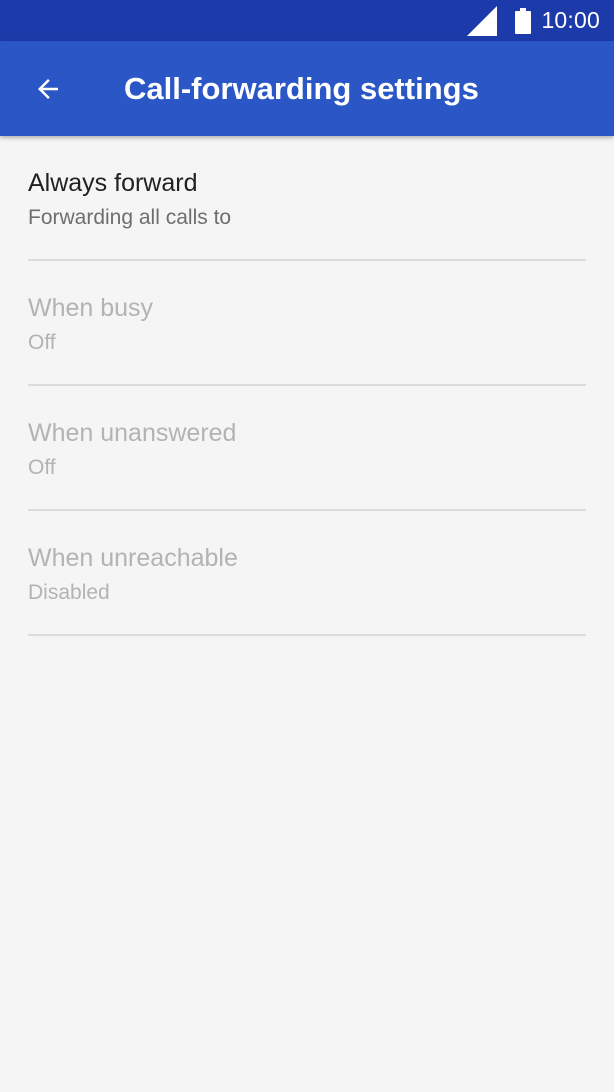 The width and height of the screenshot is (614, 1092). I want to click on back-button, so click(48, 89).